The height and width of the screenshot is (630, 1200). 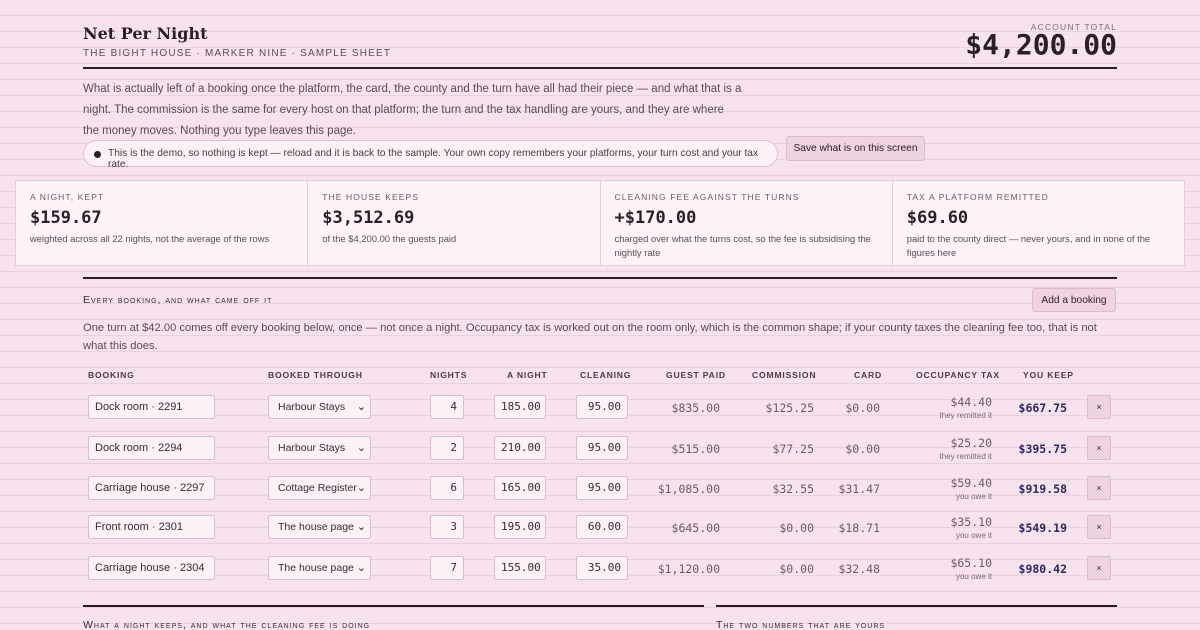 What do you see at coordinates (145, 33) in the screenshot?
I see `page-title: Net Per Night` at bounding box center [145, 33].